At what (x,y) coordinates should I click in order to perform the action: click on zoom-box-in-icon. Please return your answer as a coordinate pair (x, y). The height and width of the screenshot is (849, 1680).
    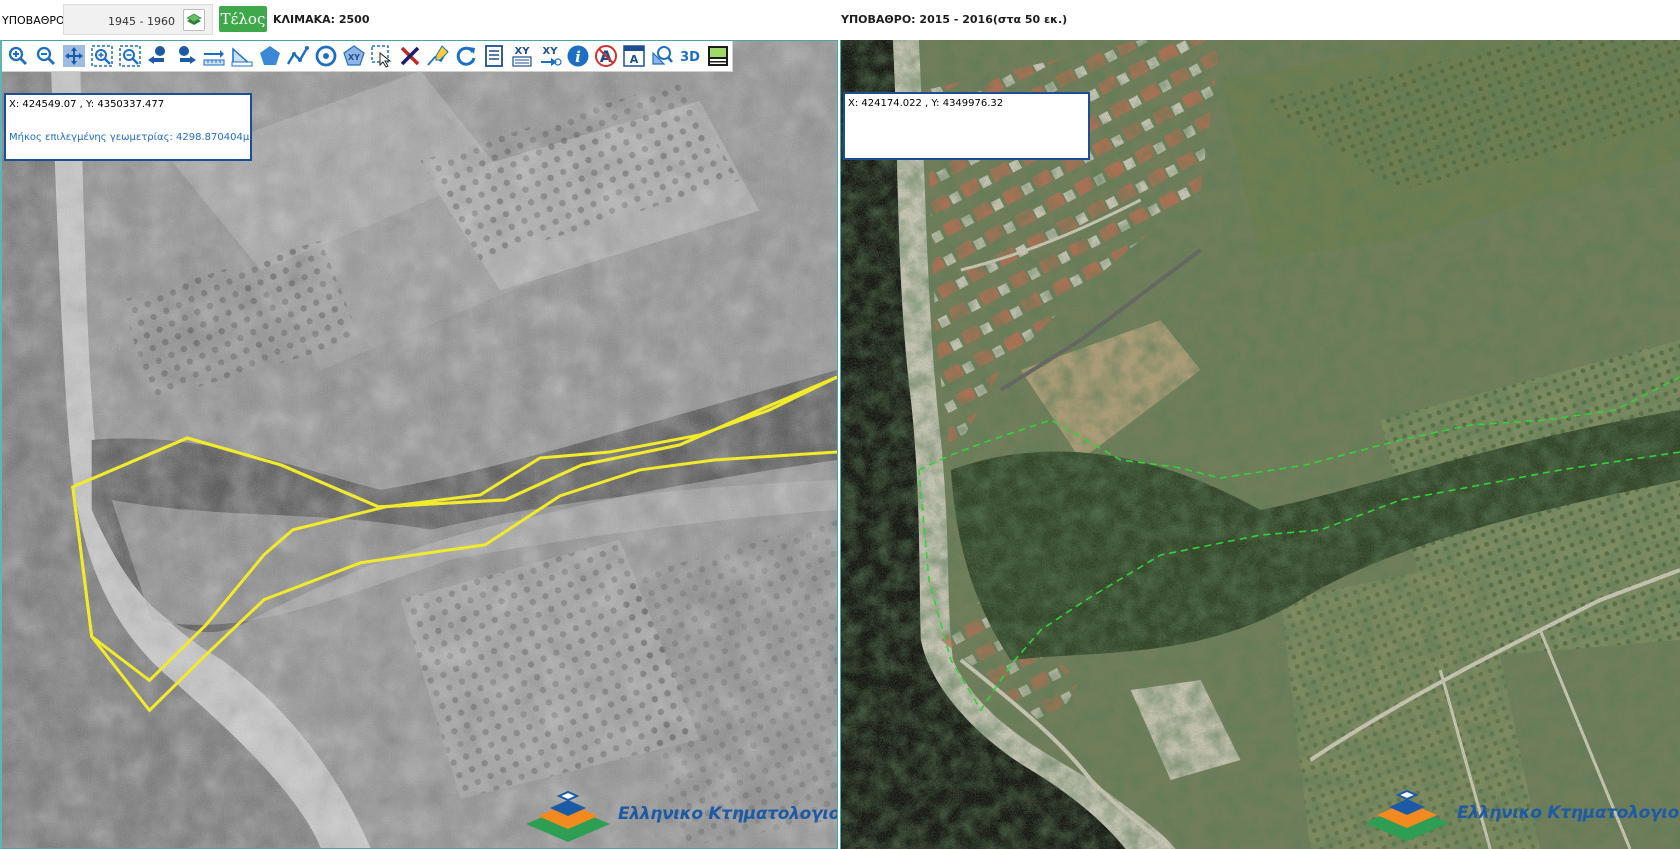
    Looking at the image, I should click on (102, 56).